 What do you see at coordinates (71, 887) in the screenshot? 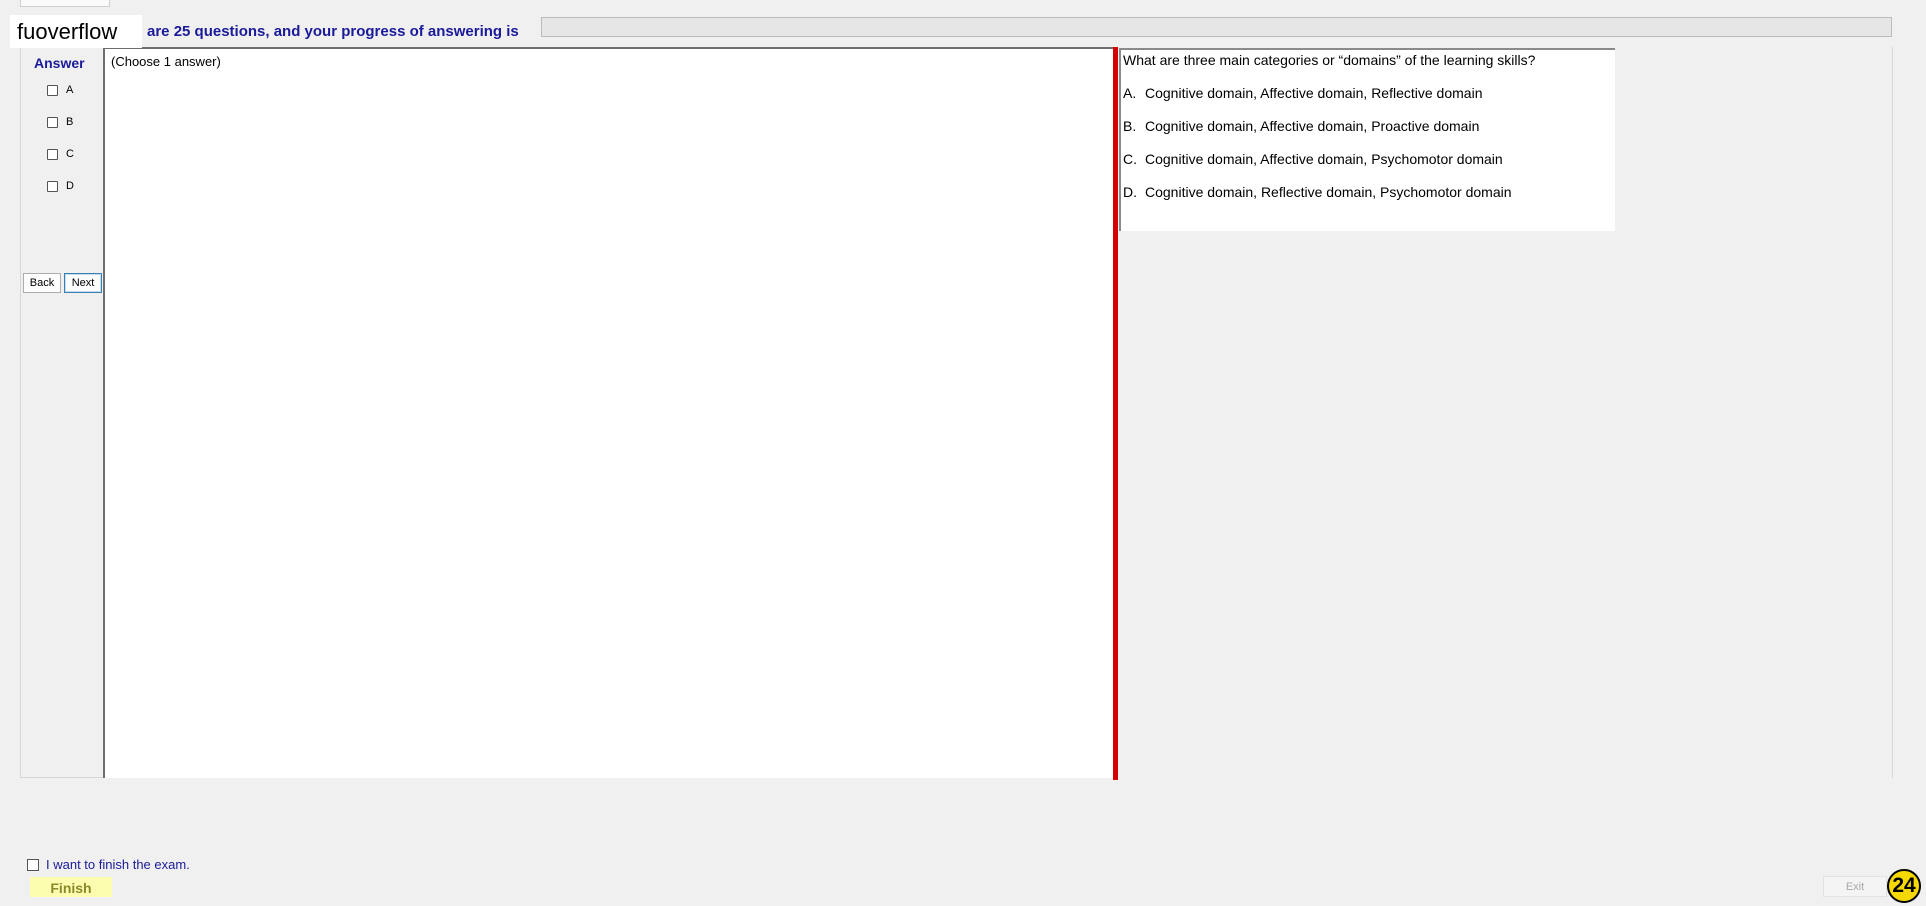
I see `finish-button: Finish` at bounding box center [71, 887].